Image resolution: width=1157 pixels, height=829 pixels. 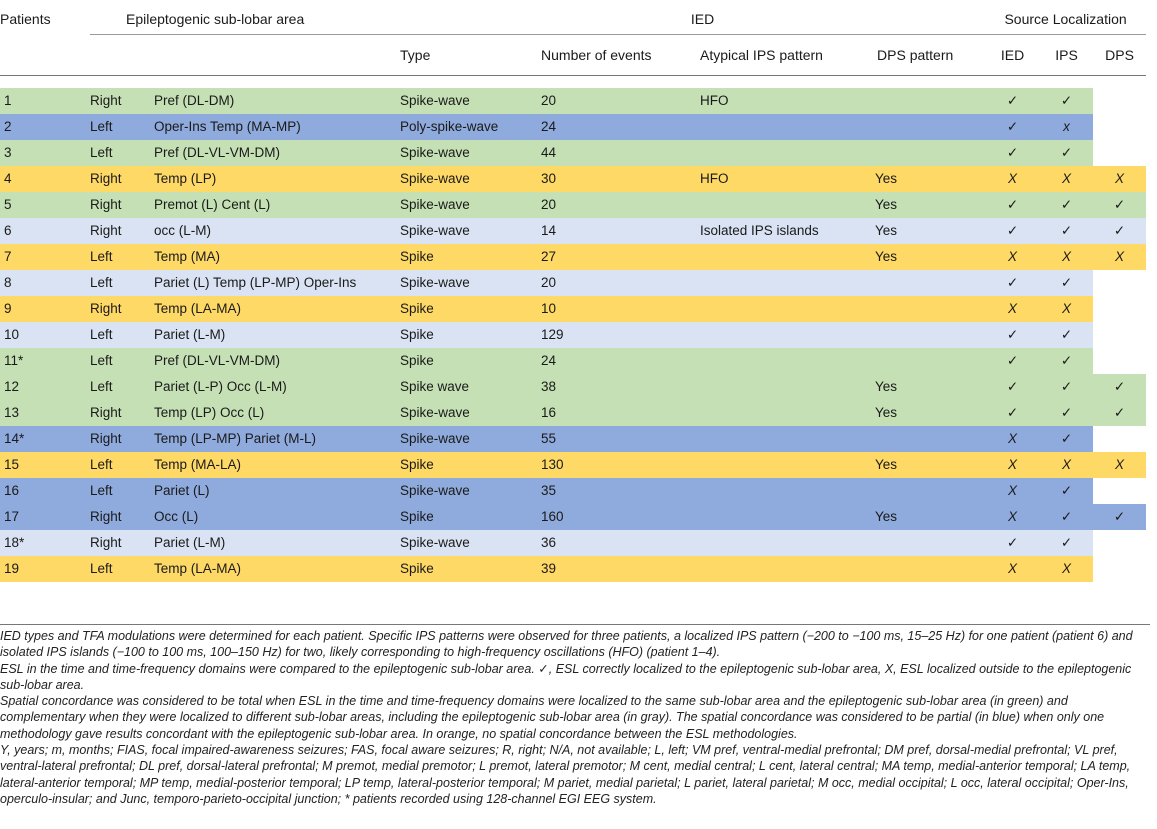 What do you see at coordinates (621, 361) in the screenshot?
I see `events-cell: 24` at bounding box center [621, 361].